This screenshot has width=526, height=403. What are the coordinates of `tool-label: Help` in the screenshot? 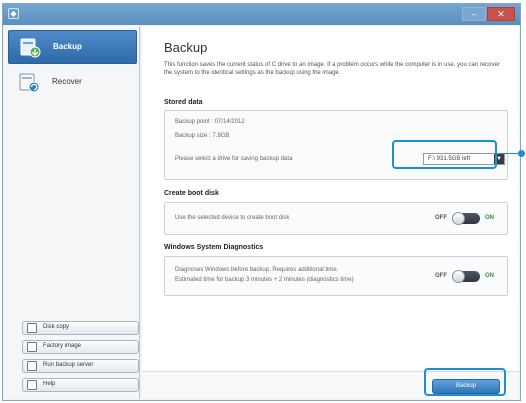 It's located at (49, 384).